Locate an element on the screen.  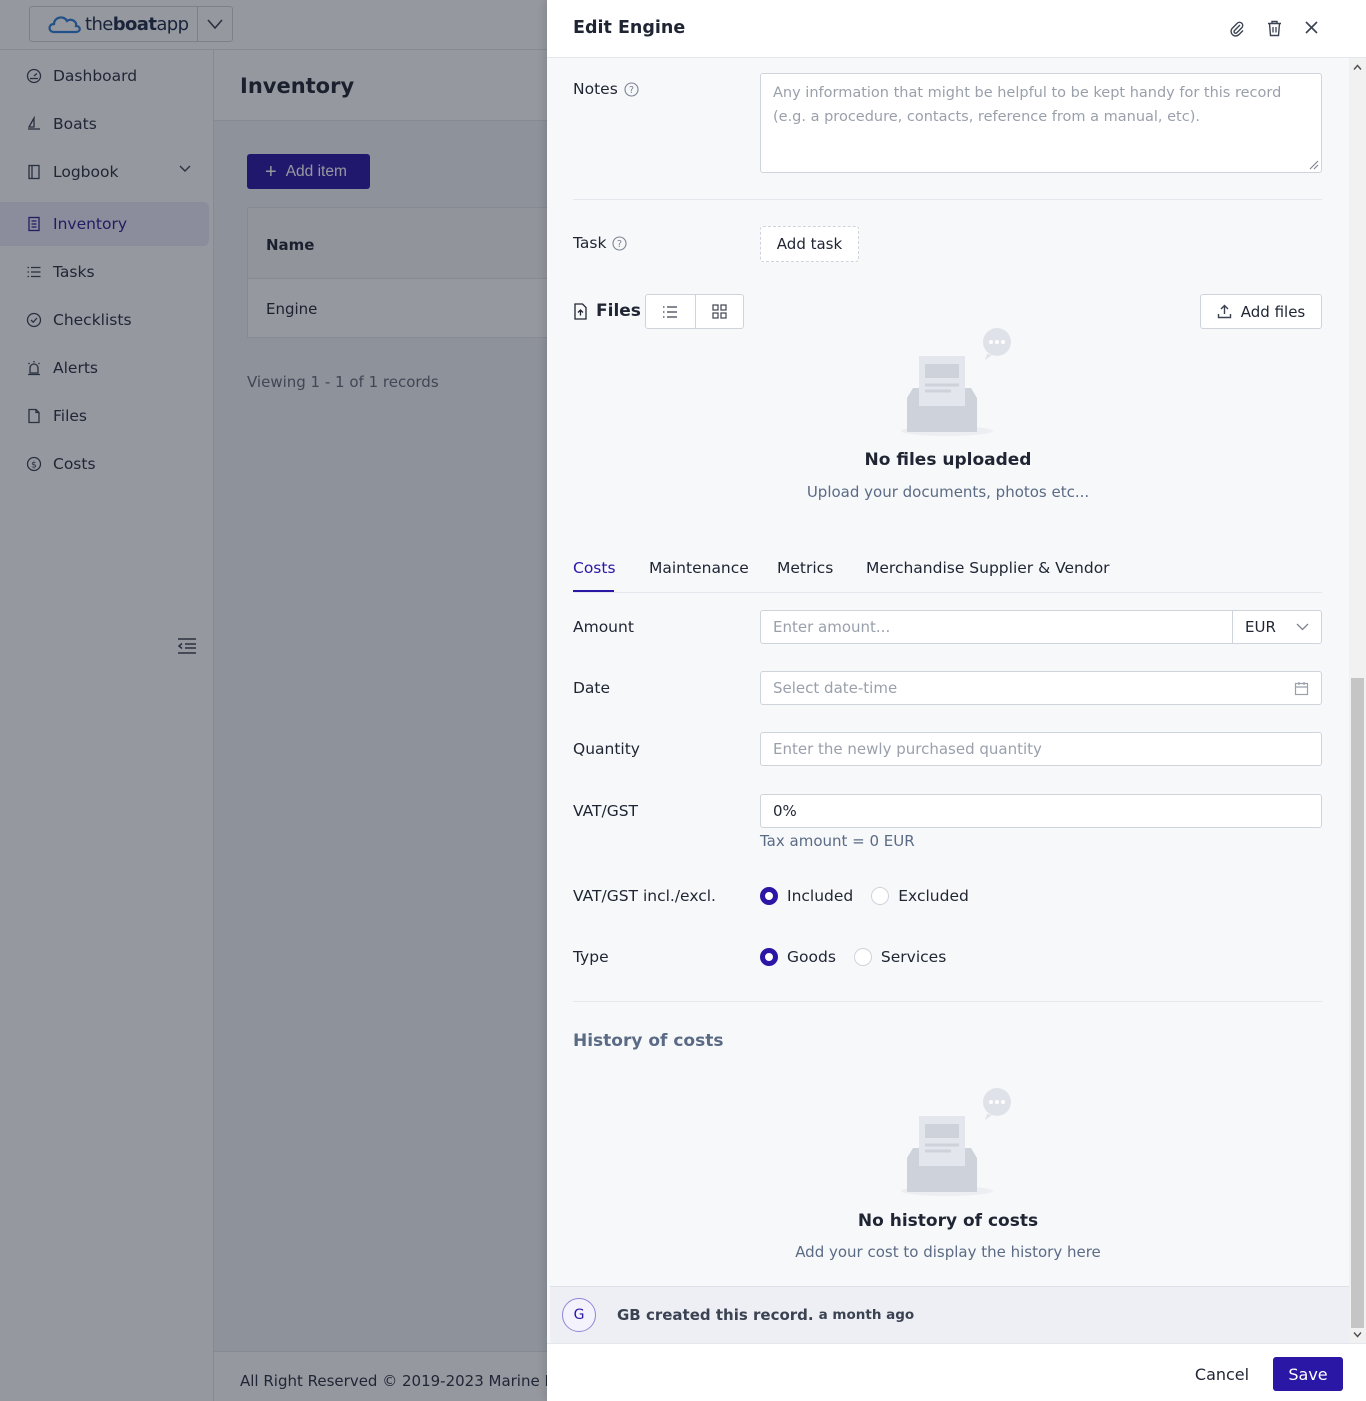
notes-label: Notes ? is located at coordinates (606, 89).